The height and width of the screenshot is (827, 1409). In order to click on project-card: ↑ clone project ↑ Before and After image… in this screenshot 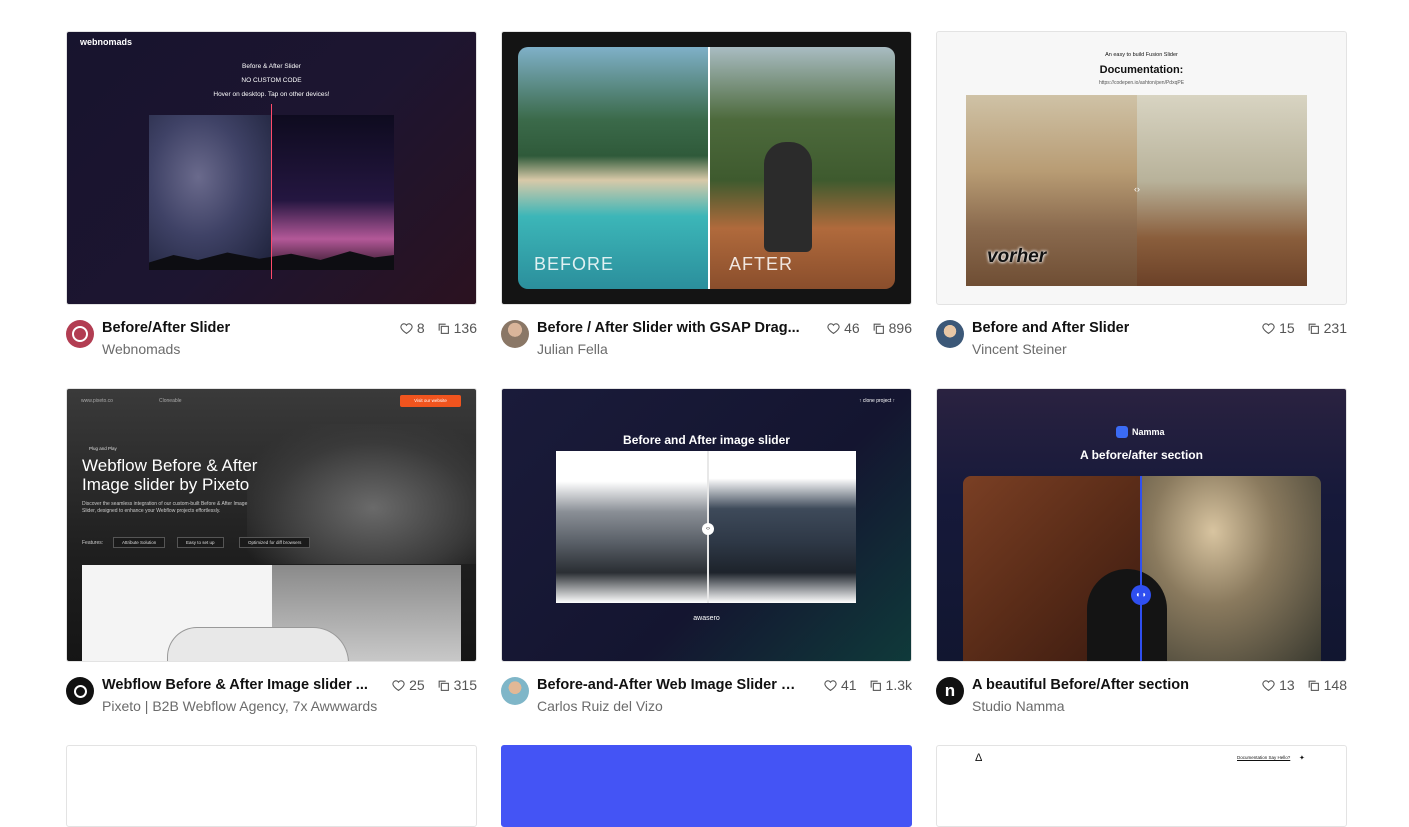, I will do `click(706, 566)`.